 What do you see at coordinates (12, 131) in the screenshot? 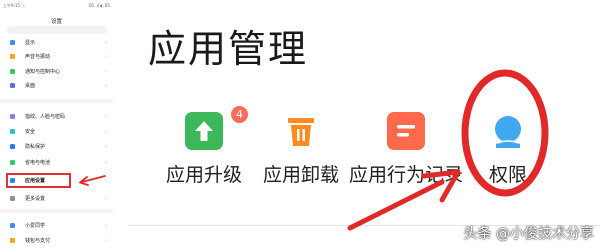
I see `shield-icon` at bounding box center [12, 131].